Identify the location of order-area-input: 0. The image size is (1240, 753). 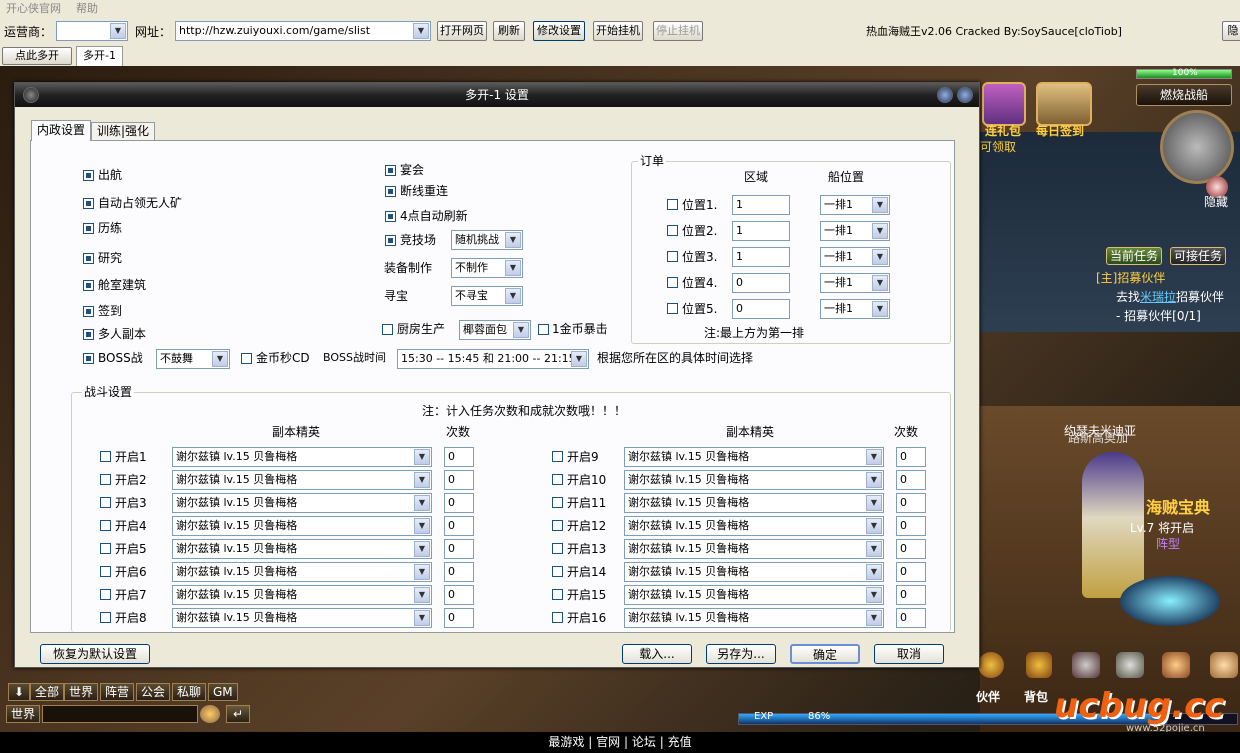
(761, 309).